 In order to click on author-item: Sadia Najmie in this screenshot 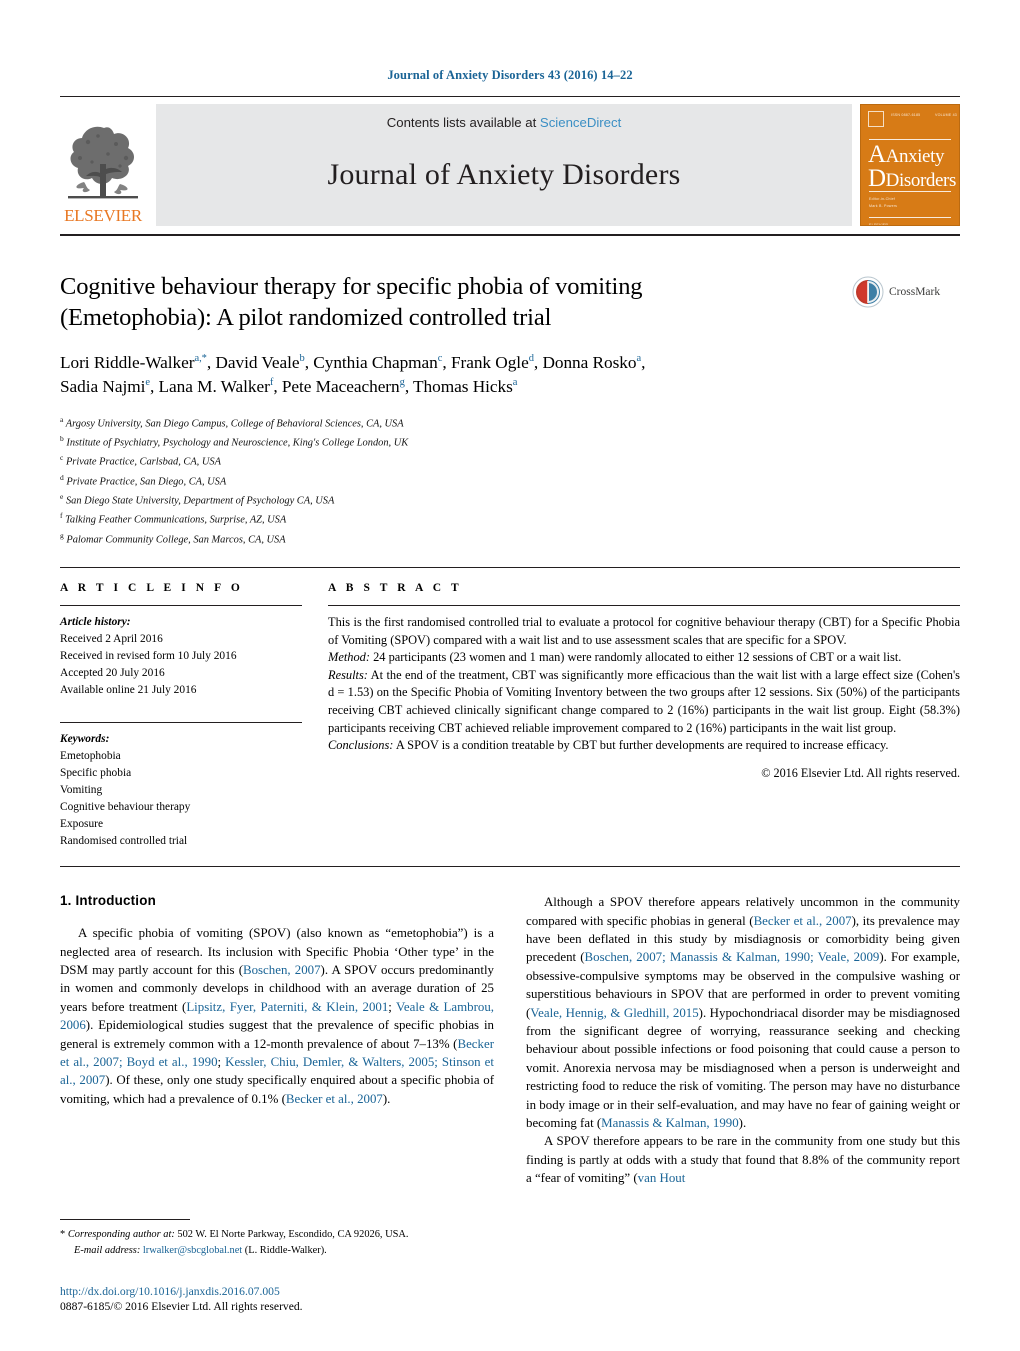, I will do `click(105, 386)`.